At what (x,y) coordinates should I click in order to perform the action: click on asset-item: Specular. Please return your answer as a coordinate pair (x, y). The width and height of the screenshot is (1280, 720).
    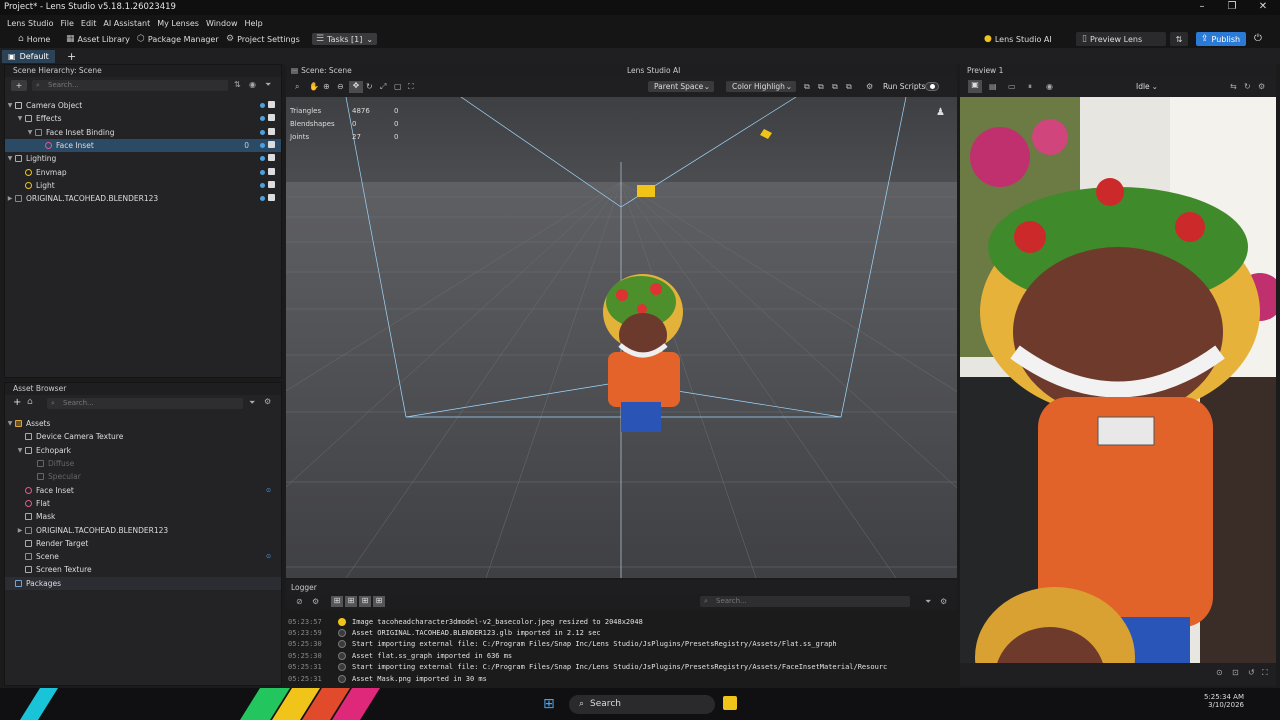
    Looking at the image, I should click on (143, 476).